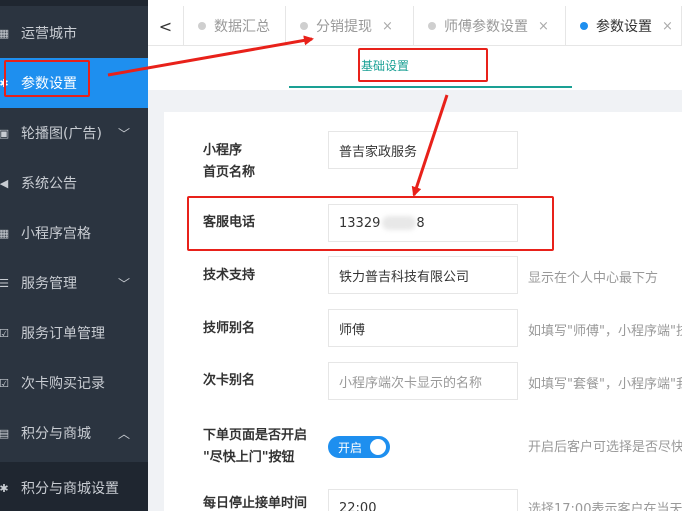  What do you see at coordinates (359, 447) in the screenshot?
I see `quick-visit-toggle: 开启` at bounding box center [359, 447].